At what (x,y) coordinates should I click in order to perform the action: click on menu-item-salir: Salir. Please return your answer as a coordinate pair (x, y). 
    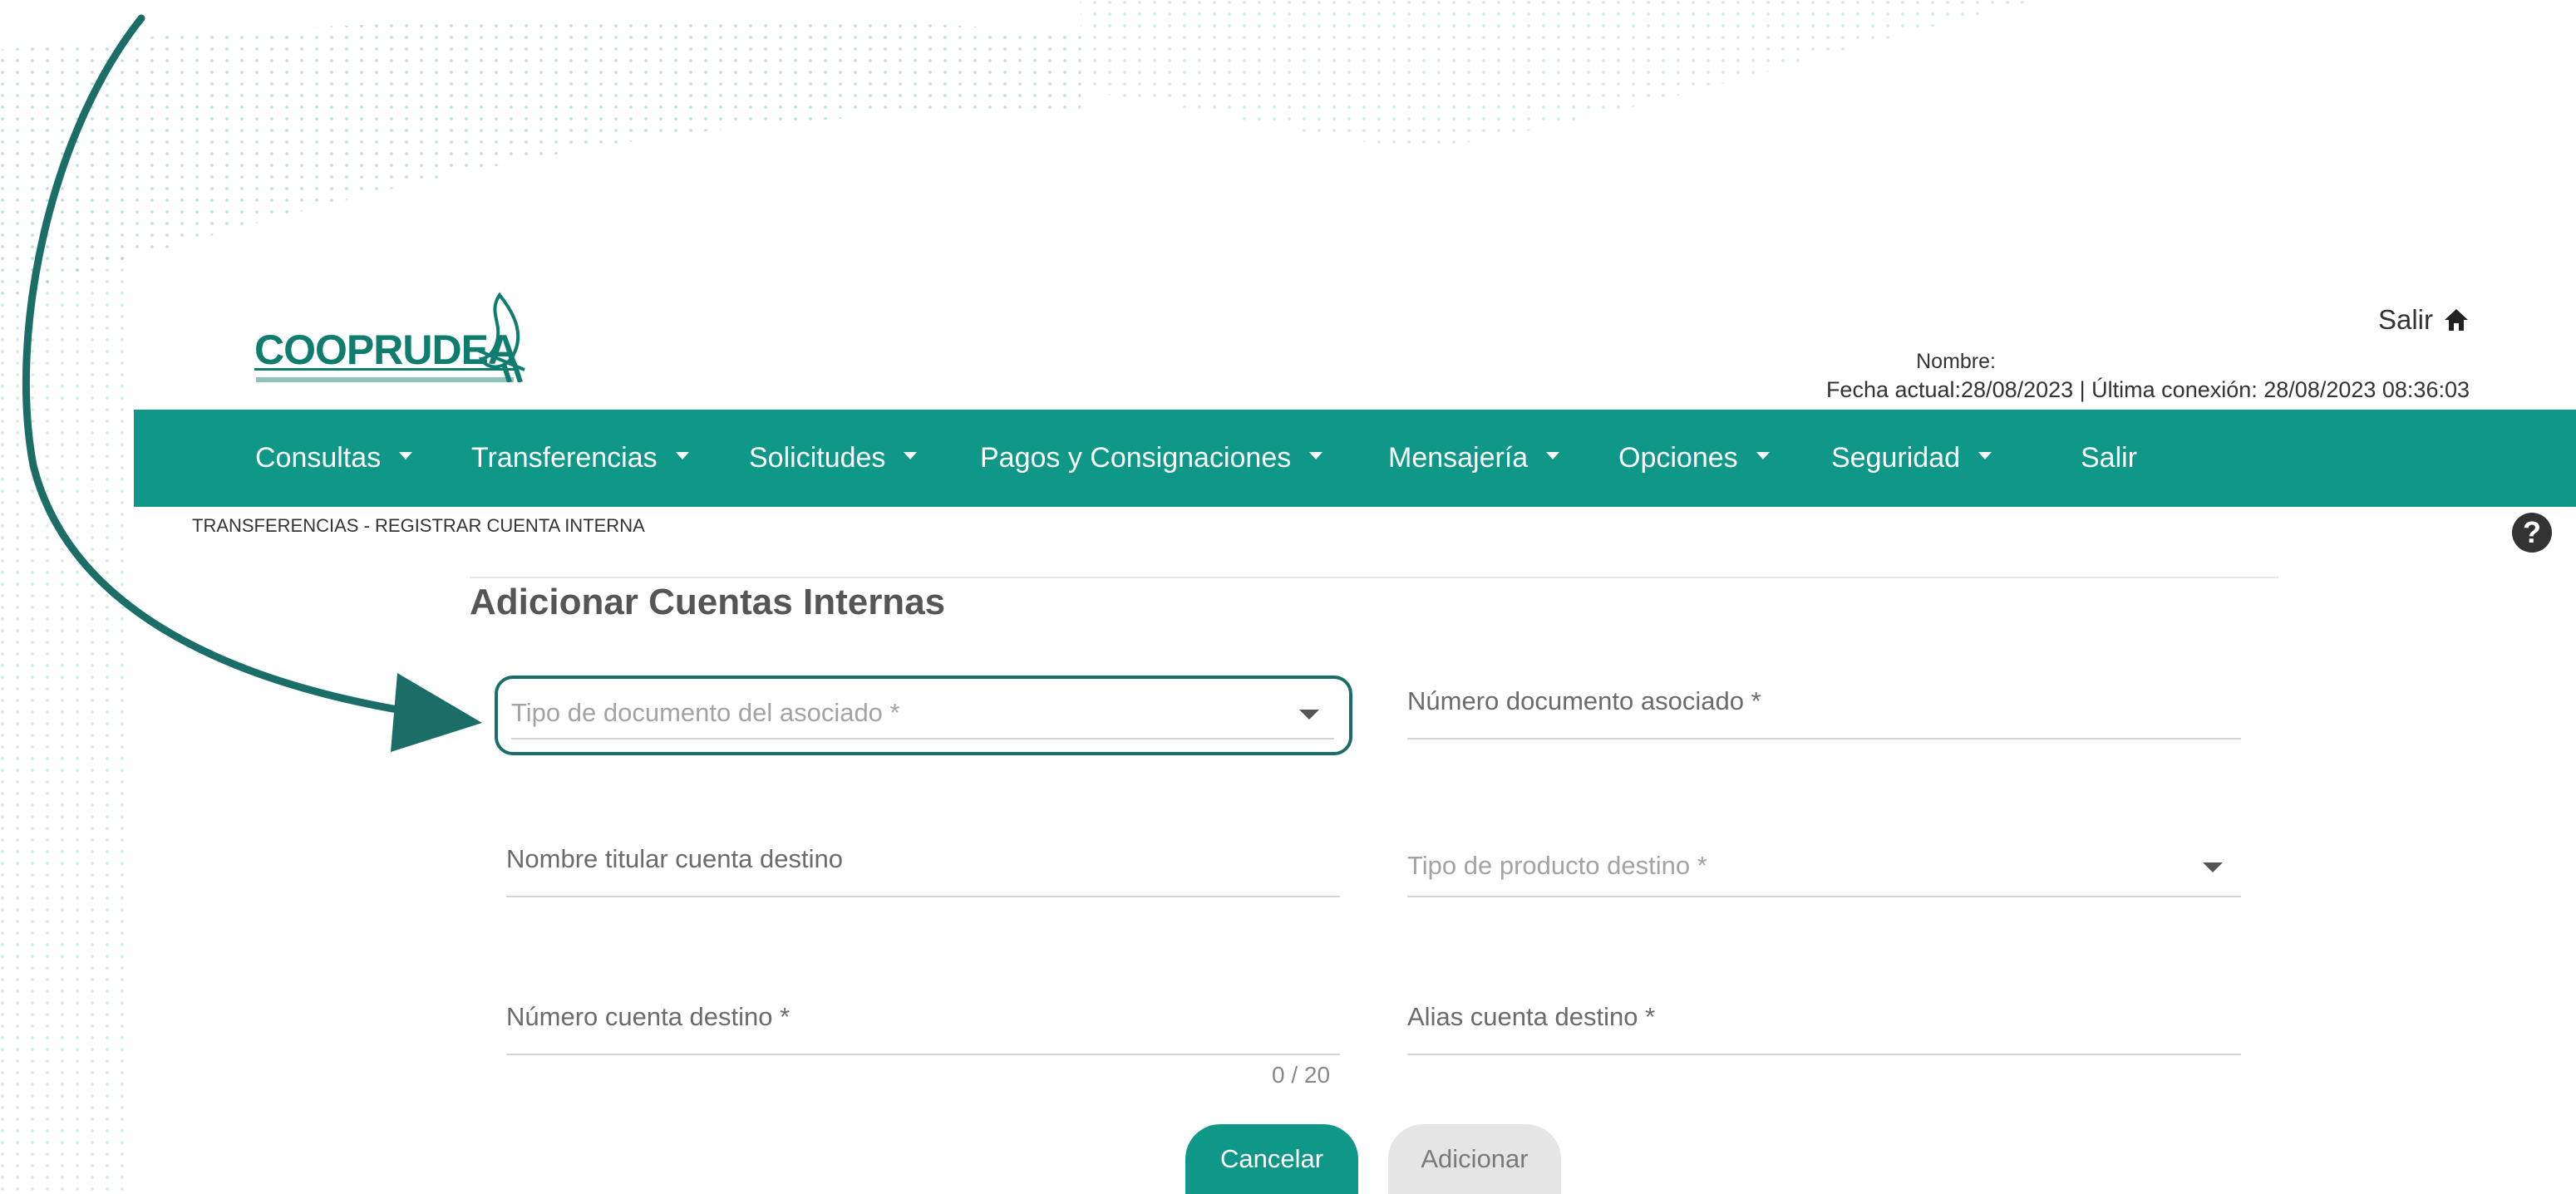
    Looking at the image, I should click on (2109, 458).